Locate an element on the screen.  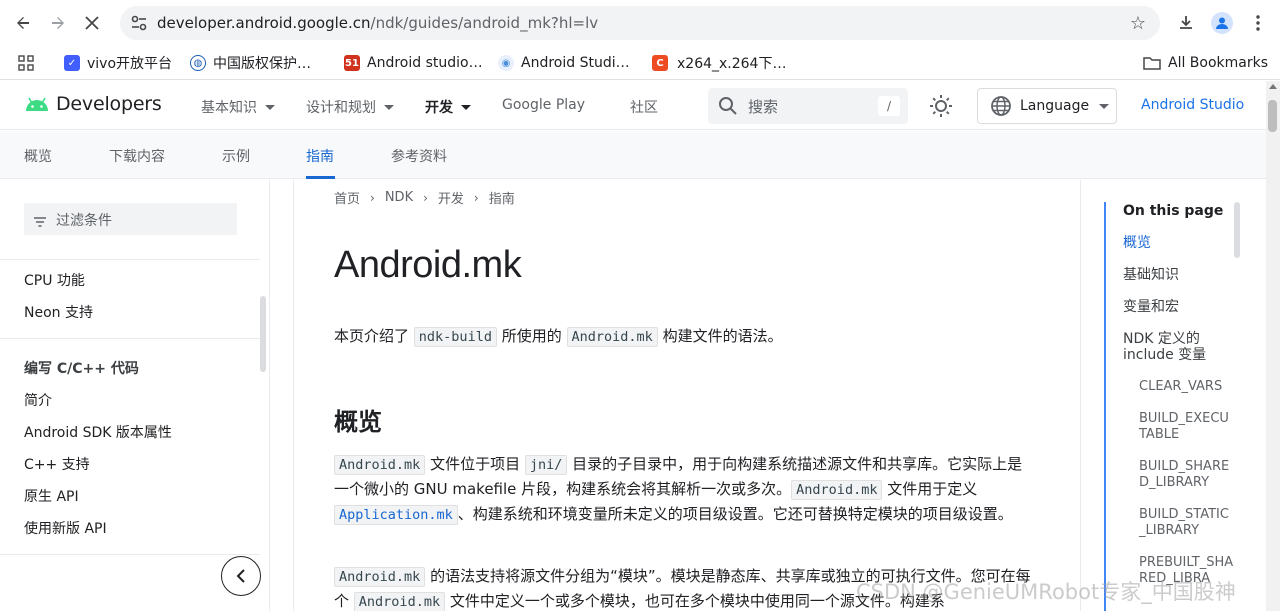
toc-subitem-build-executable: BUILD_EXECUTABLE is located at coordinates (1186, 427).